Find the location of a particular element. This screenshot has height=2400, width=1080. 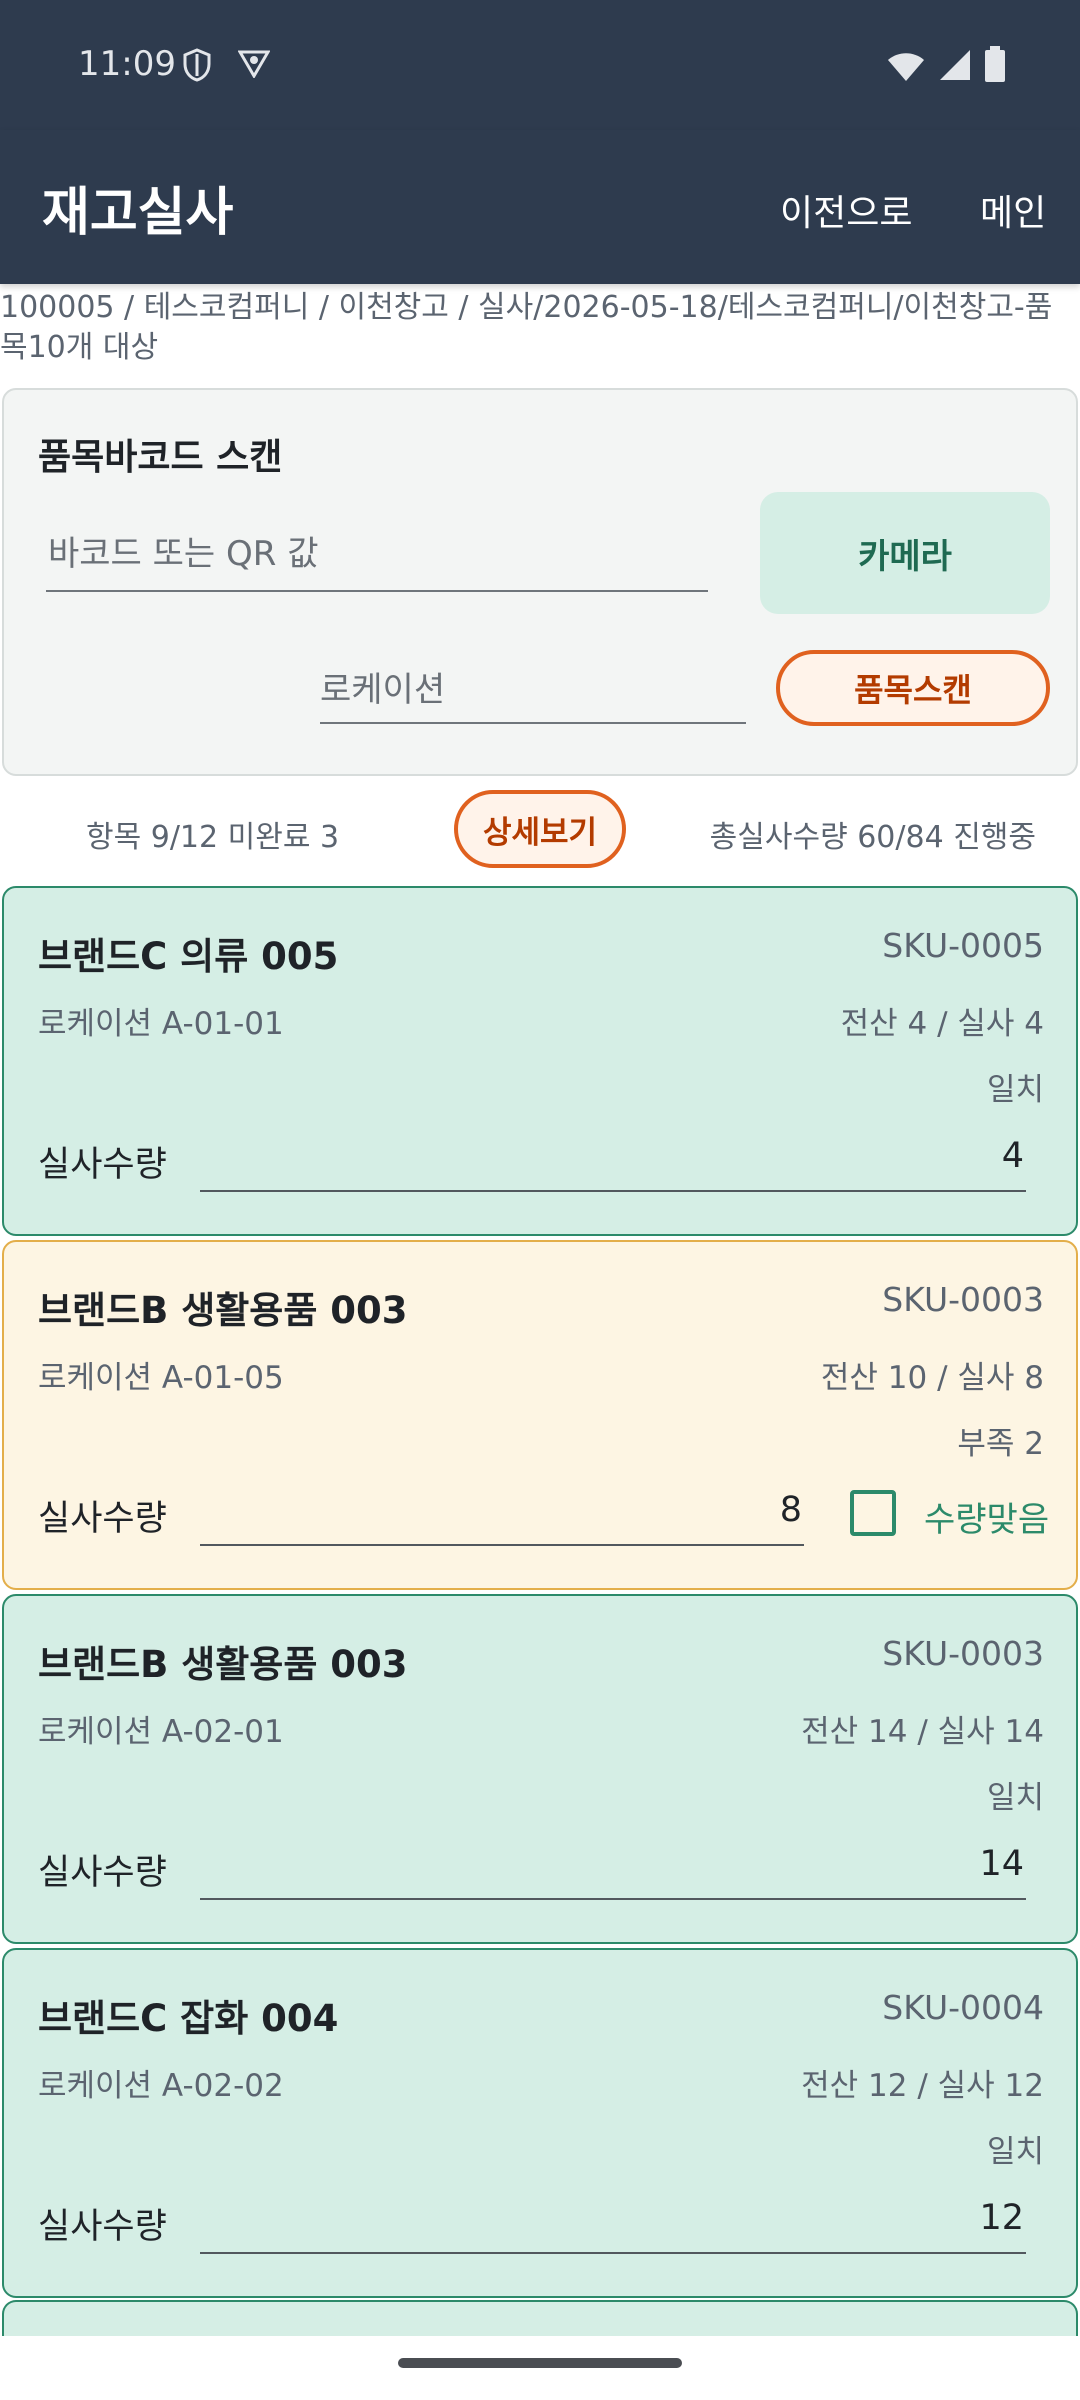

item-location: 로케이션 A-02-02 is located at coordinates (161, 2086).